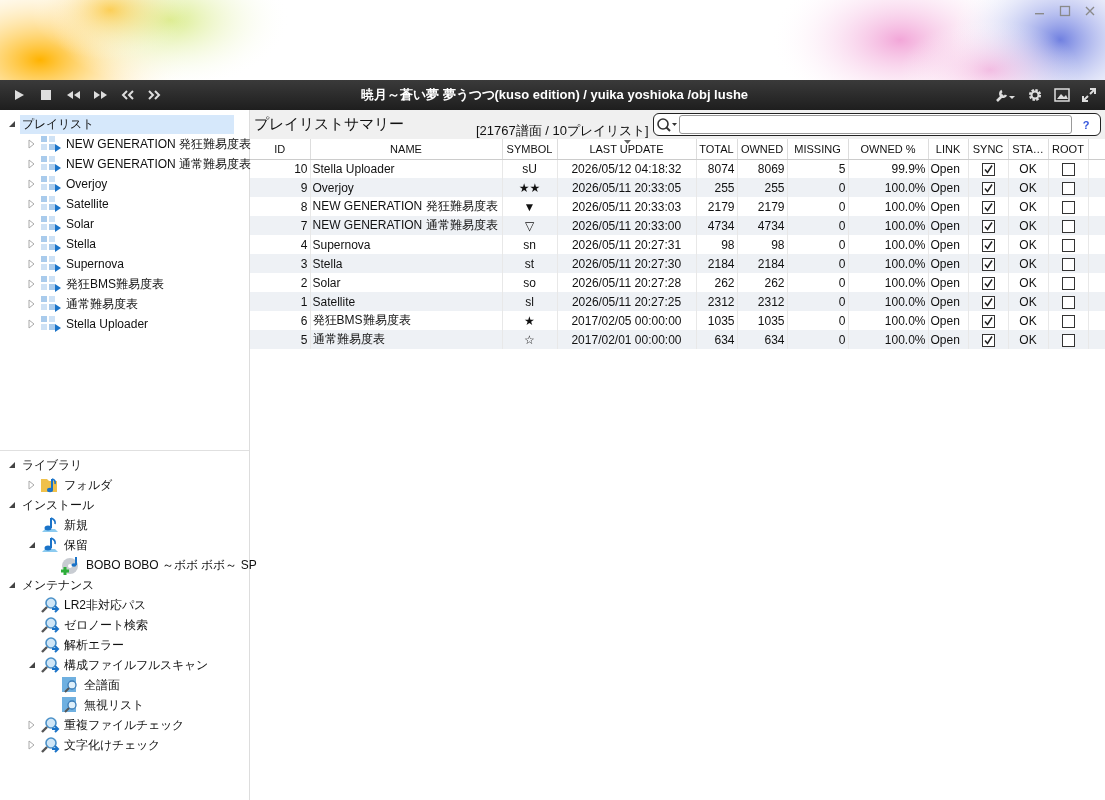 The image size is (1105, 800). Describe the element at coordinates (114, 705) in the screenshot. I see `tree-item: 無視リスト` at that location.